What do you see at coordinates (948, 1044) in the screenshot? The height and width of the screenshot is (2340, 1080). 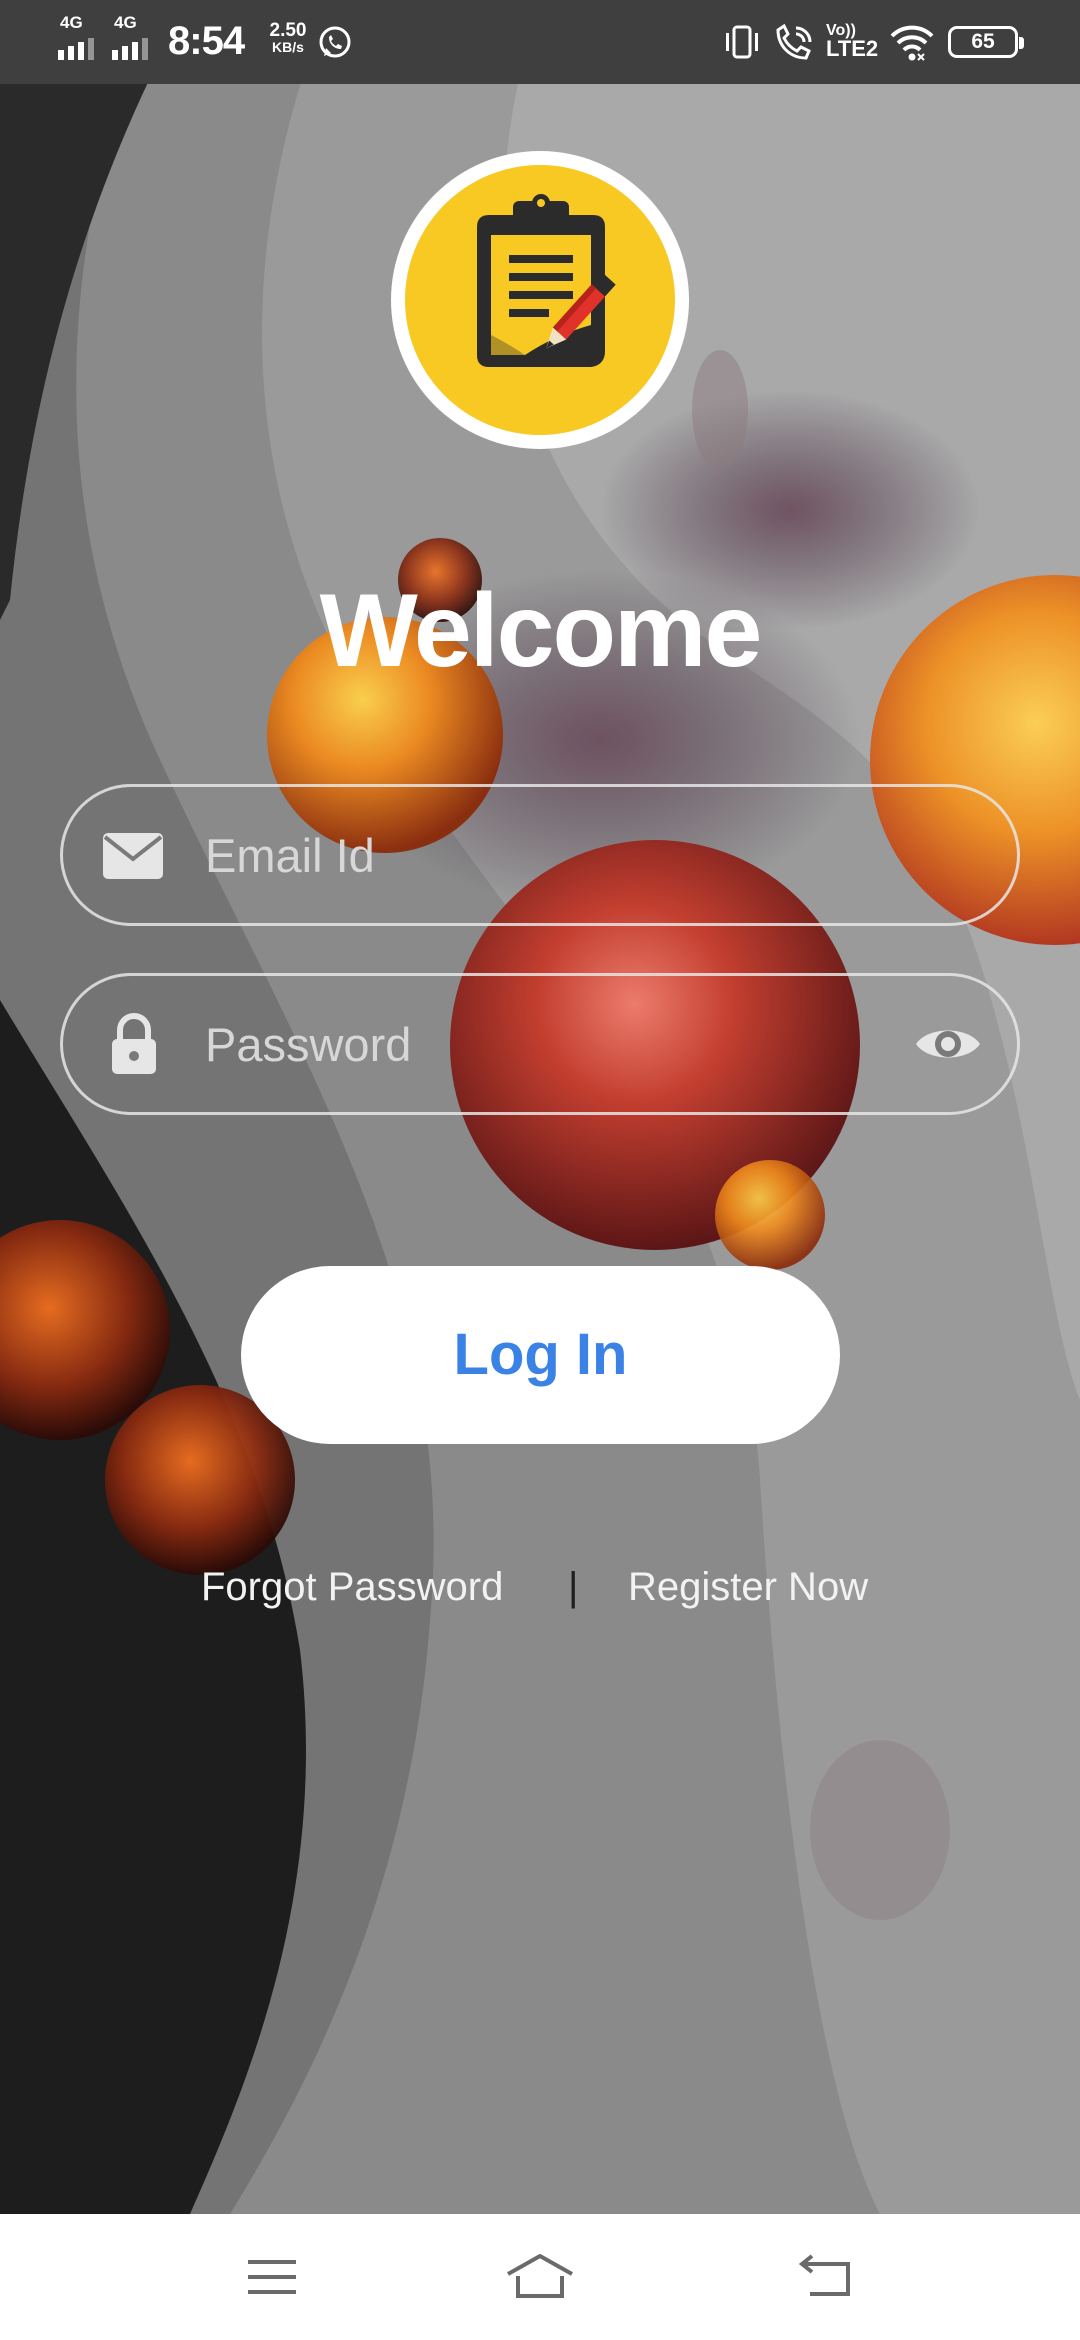 I see `eye-icon` at bounding box center [948, 1044].